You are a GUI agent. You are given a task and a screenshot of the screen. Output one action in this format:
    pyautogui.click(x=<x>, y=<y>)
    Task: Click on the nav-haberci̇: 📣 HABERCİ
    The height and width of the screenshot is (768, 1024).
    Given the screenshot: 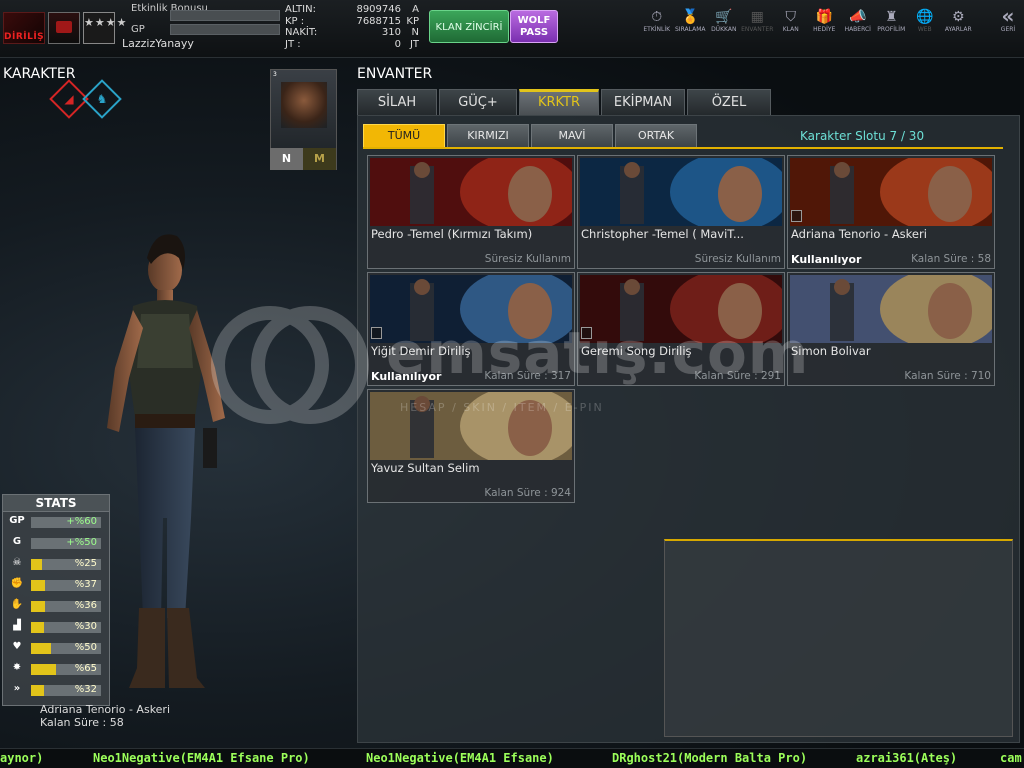 What is the action you would take?
    pyautogui.click(x=858, y=20)
    